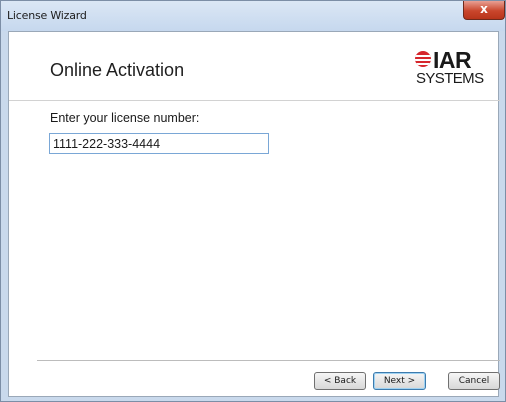 This screenshot has height=402, width=506. I want to click on next-button: Next >, so click(399, 381).